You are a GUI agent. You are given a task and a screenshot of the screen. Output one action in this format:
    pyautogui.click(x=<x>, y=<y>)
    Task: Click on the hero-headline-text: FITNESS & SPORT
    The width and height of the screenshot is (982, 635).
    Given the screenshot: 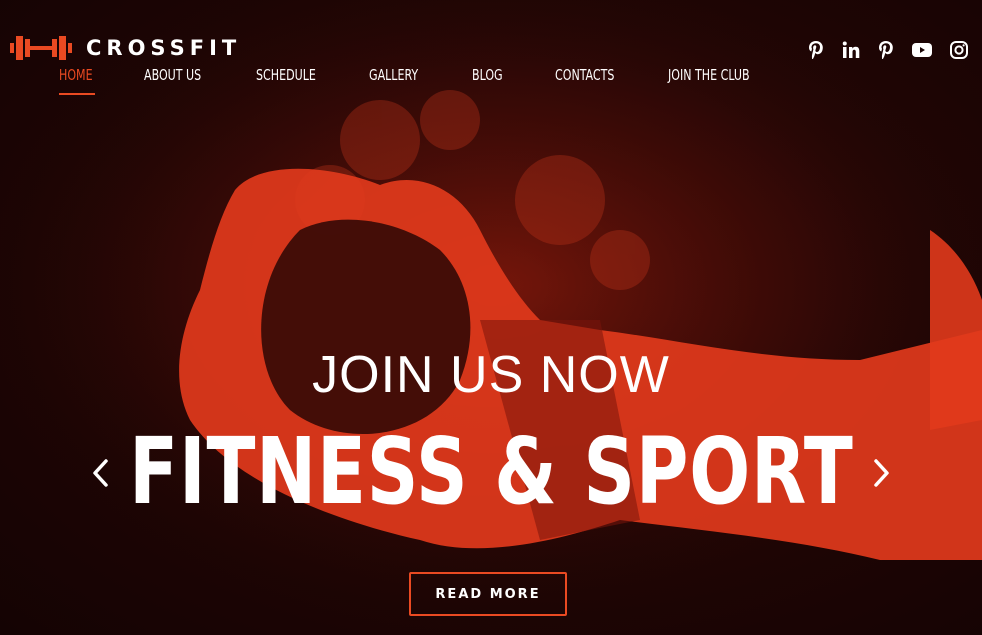 What is the action you would take?
    pyautogui.click(x=491, y=471)
    